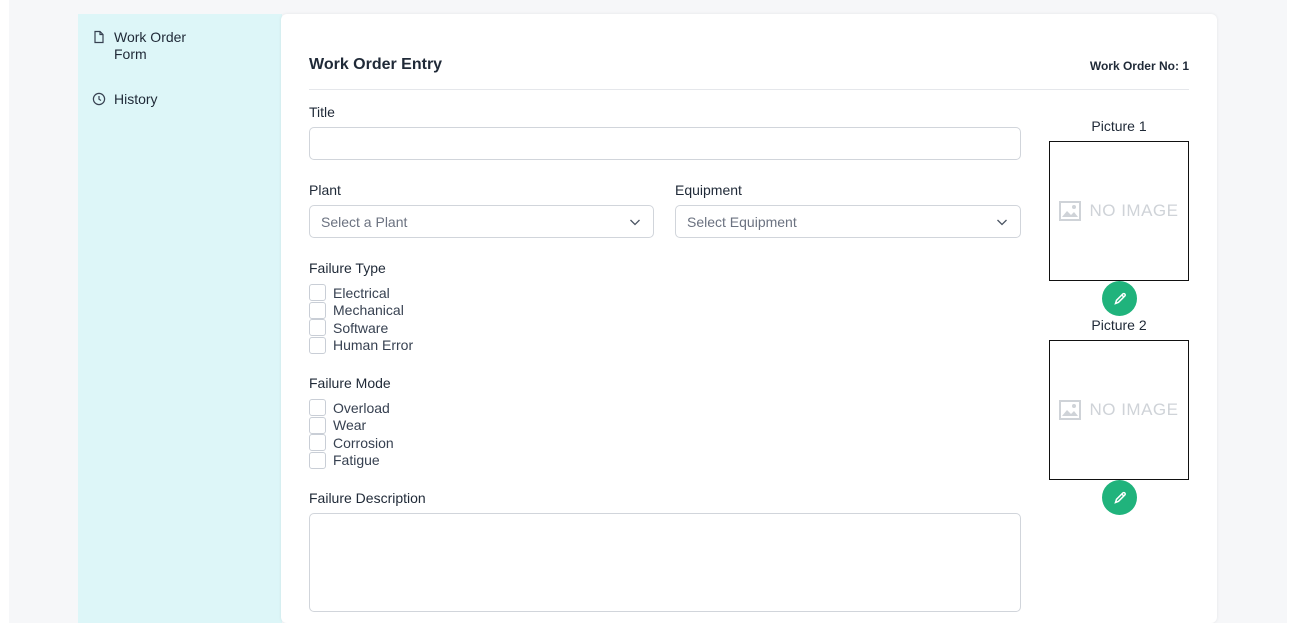  I want to click on checkbox-label: Human Error, so click(373, 345).